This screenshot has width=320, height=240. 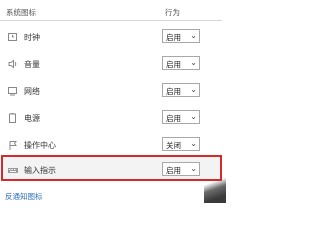 What do you see at coordinates (13, 37) in the screenshot?
I see `clock-icon` at bounding box center [13, 37].